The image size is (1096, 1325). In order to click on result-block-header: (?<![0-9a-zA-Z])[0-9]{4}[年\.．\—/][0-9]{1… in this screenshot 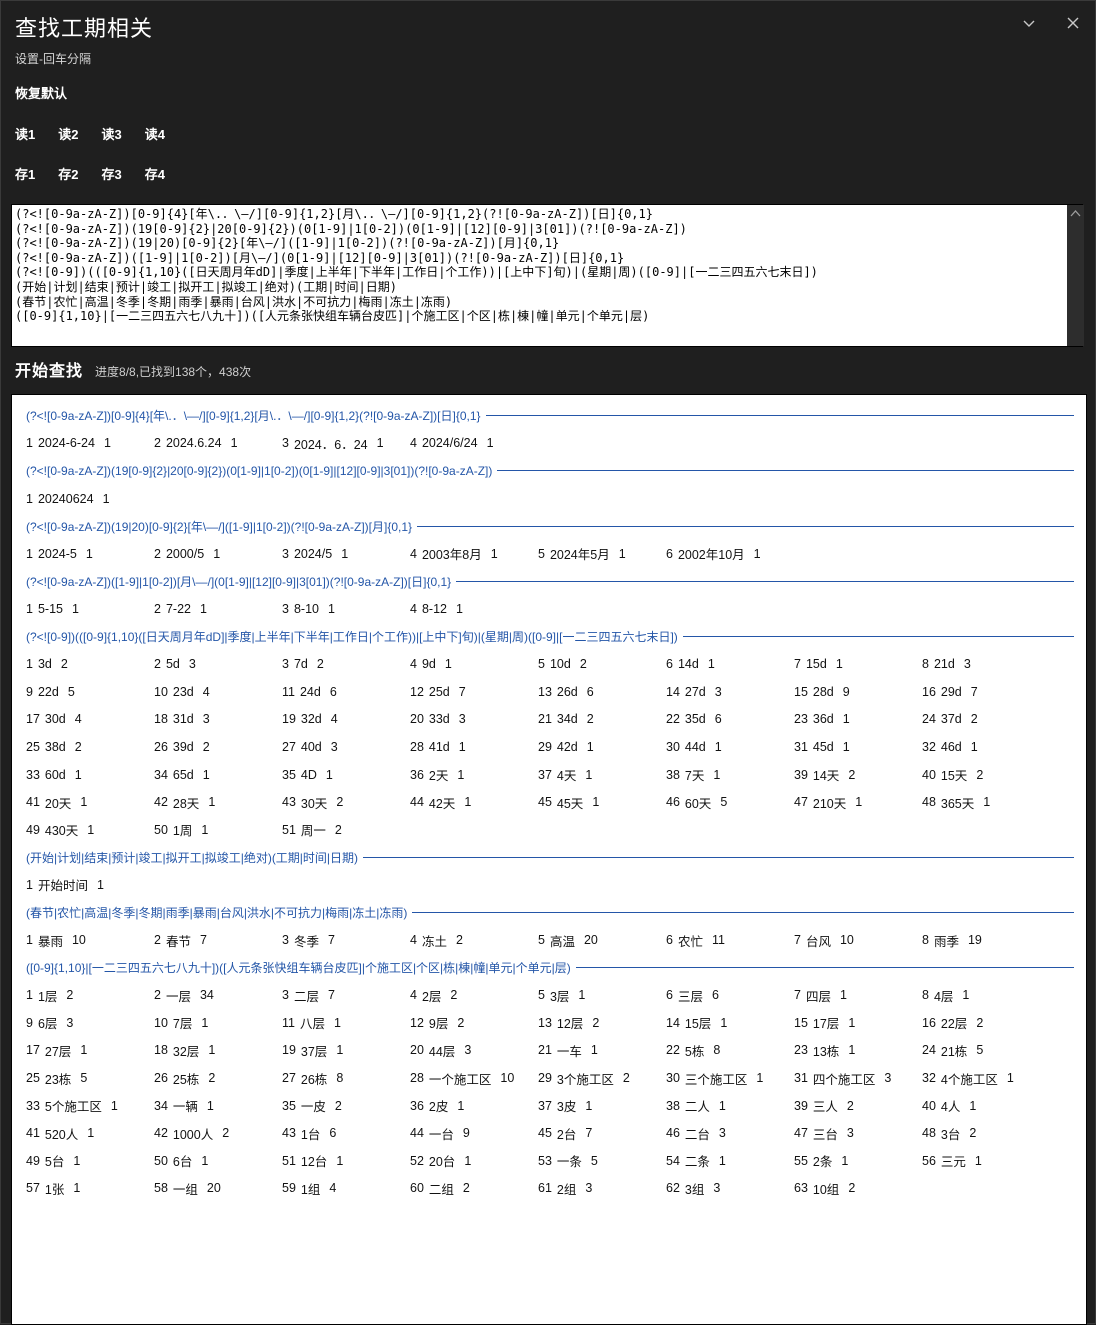, I will do `click(550, 416)`.